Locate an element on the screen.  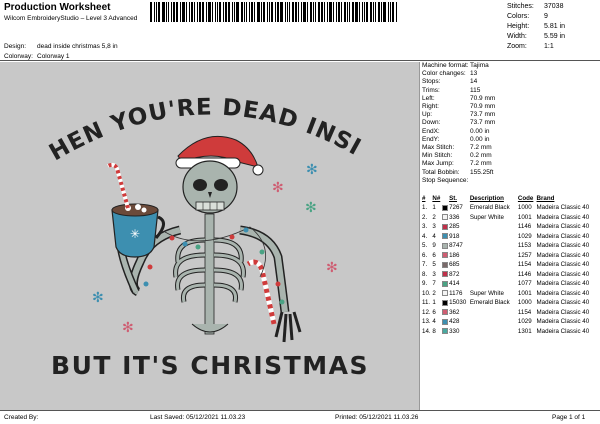
machine-label: Min Stitch: is located at coordinates (437, 156).